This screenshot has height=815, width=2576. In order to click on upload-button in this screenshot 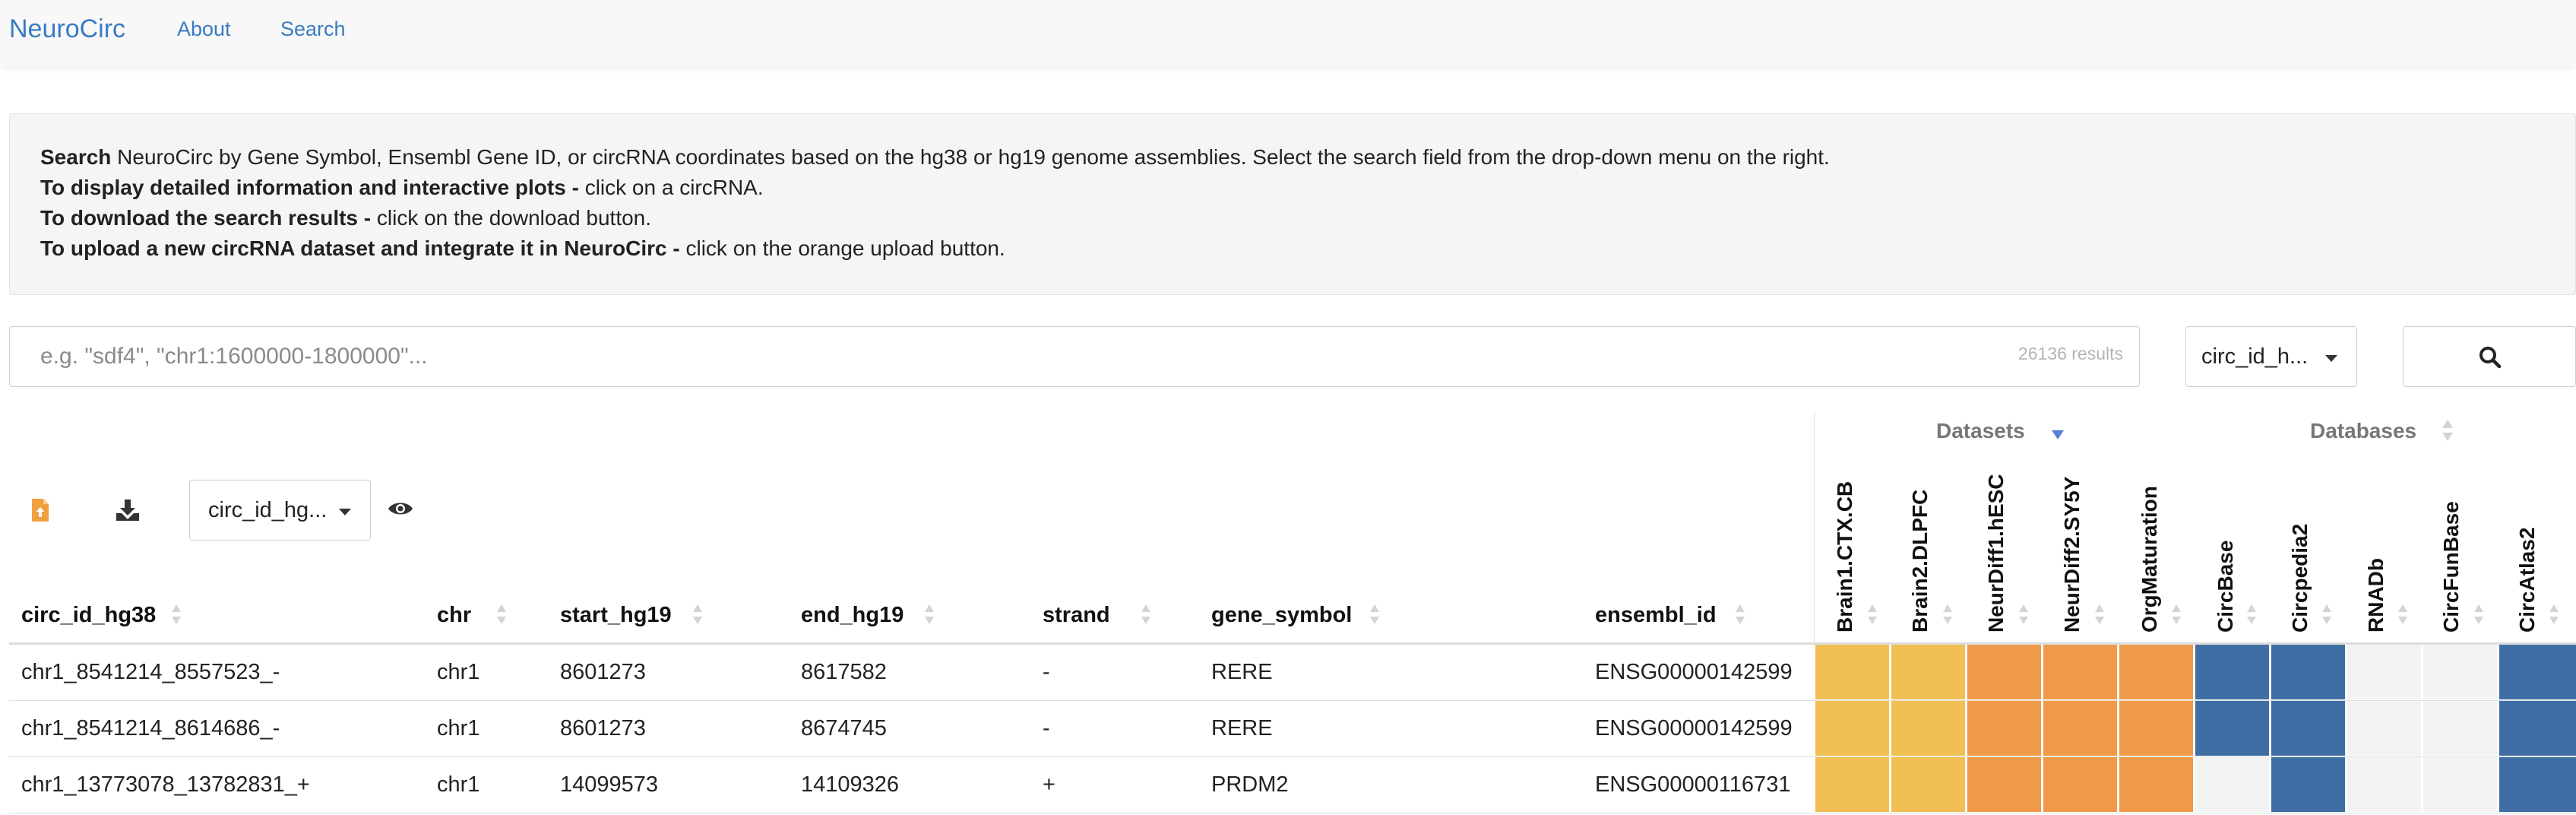, I will do `click(40, 510)`.